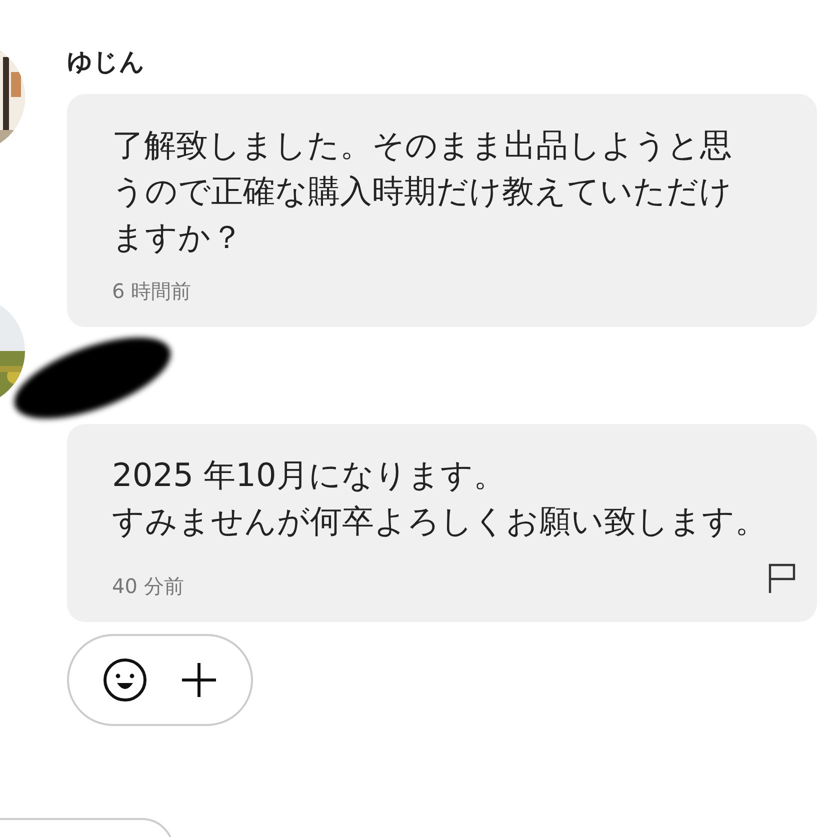 The width and height of the screenshot is (837, 837). Describe the element at coordinates (152, 291) in the screenshot. I see `timestamp: 6 時間前` at that location.